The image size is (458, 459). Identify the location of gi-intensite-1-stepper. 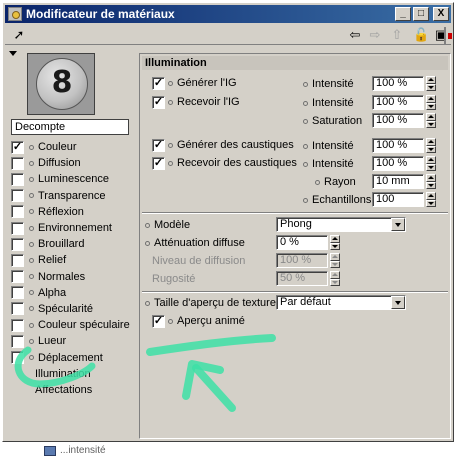
(431, 83).